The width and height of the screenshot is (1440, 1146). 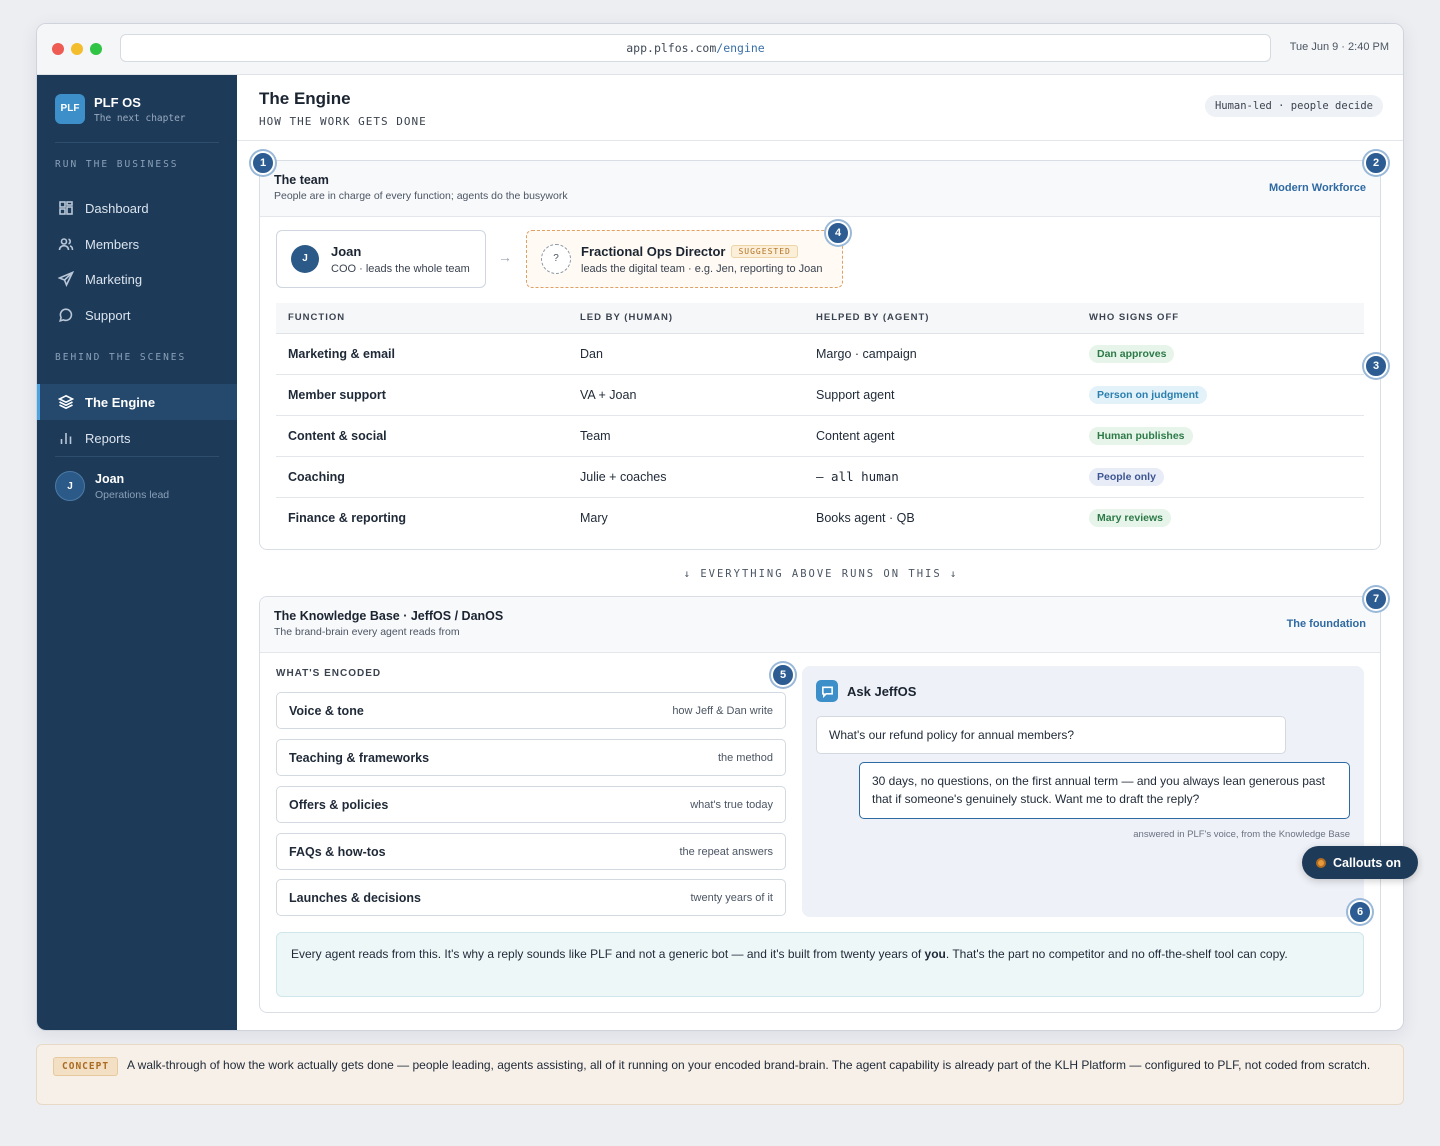 What do you see at coordinates (531, 757) in the screenshot?
I see `kb-item: Teaching & frameworks the method` at bounding box center [531, 757].